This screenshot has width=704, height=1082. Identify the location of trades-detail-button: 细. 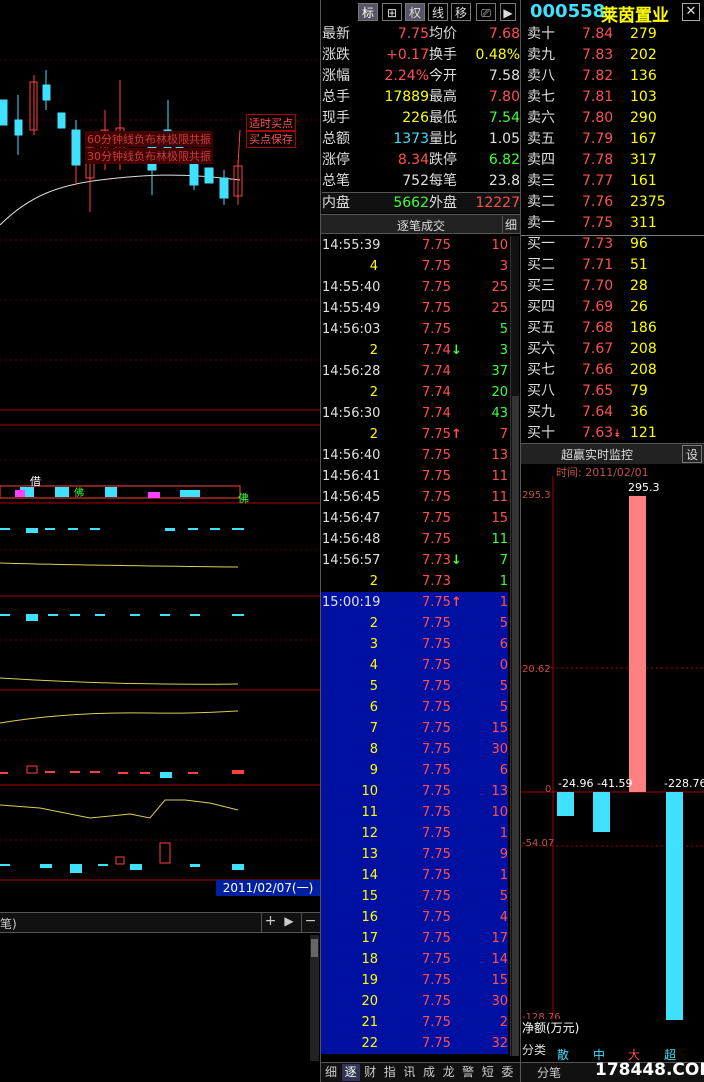
(510, 224).